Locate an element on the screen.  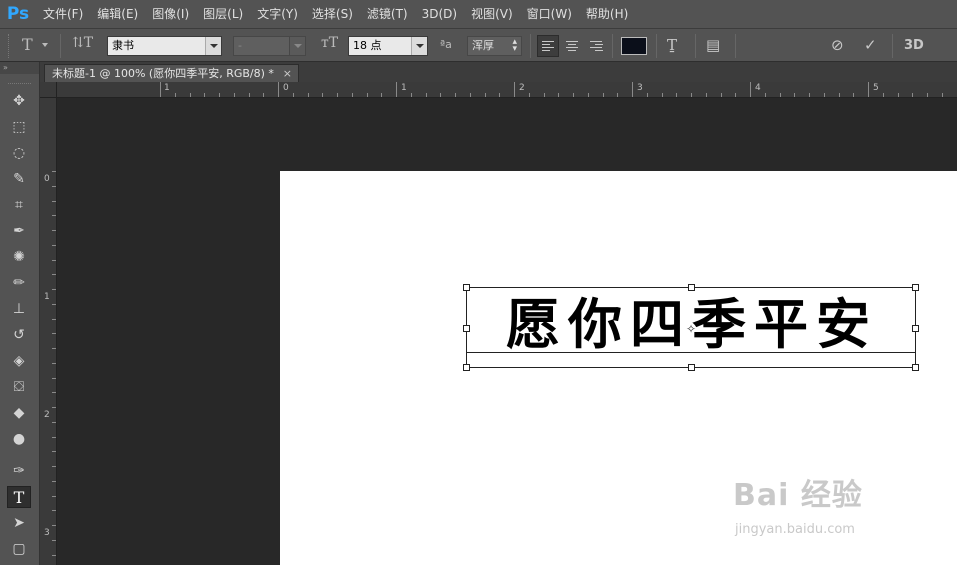
document-tab: 未标题-1 @ 100% (愿你四季平安, RGB/8) * × is located at coordinates (171, 73).